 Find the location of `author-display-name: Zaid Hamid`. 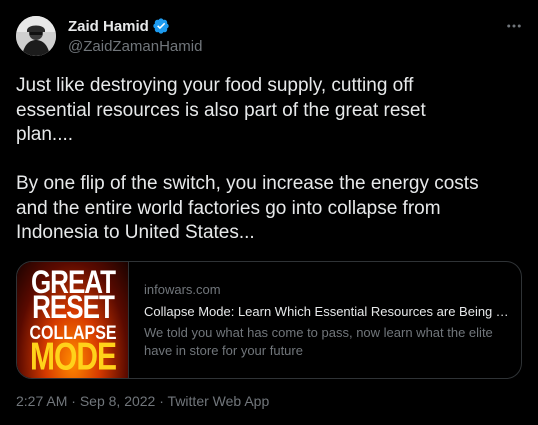

author-display-name: Zaid Hamid is located at coordinates (108, 26).